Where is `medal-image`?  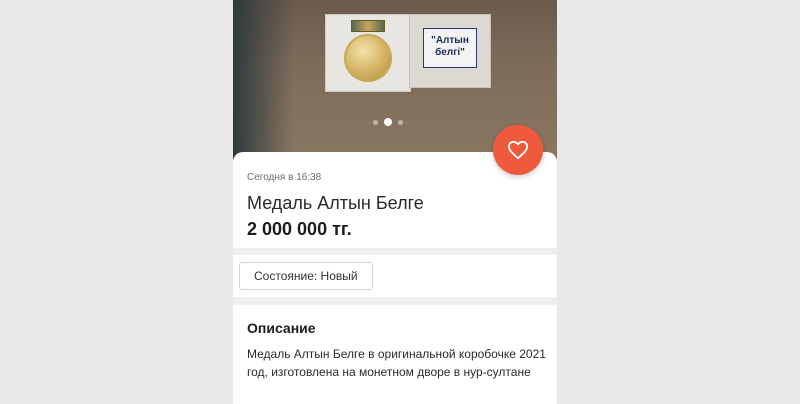 medal-image is located at coordinates (368, 58).